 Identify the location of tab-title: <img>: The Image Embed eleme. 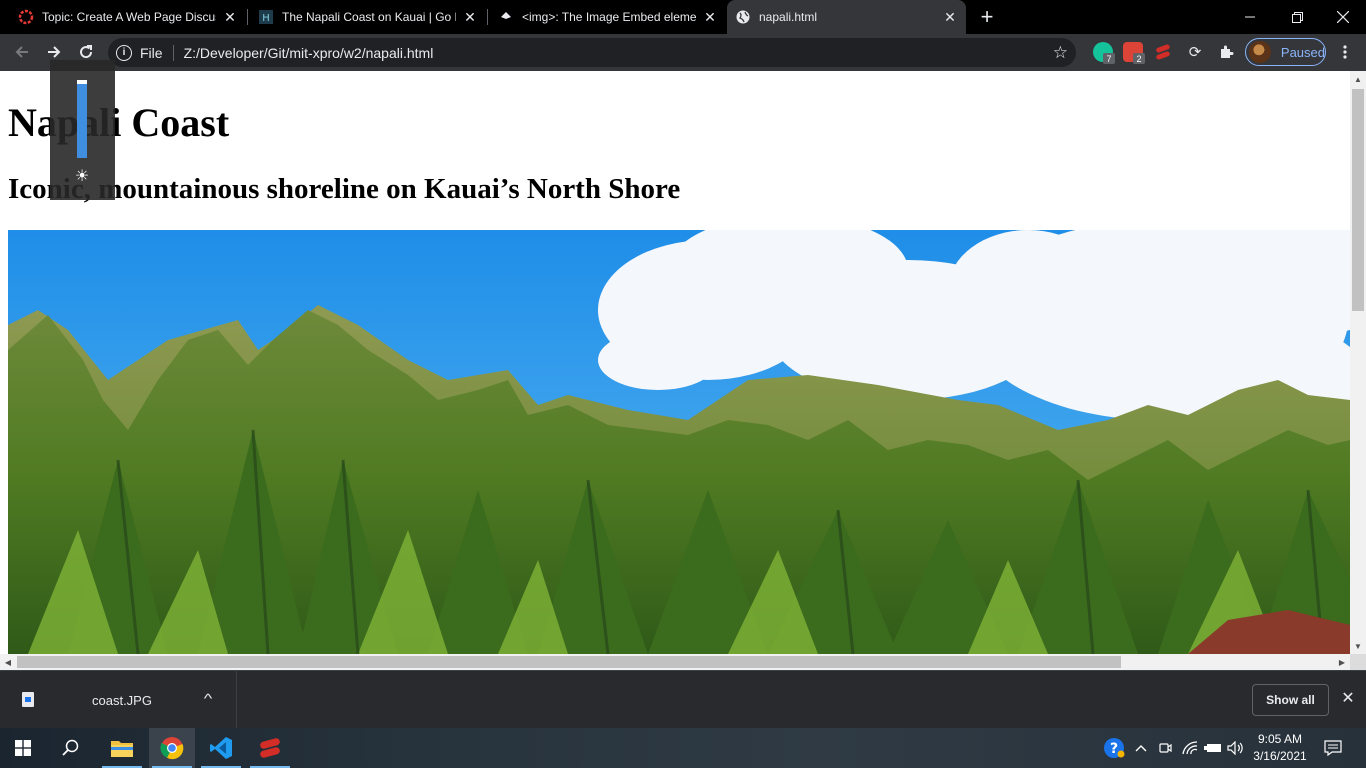
(609, 17).